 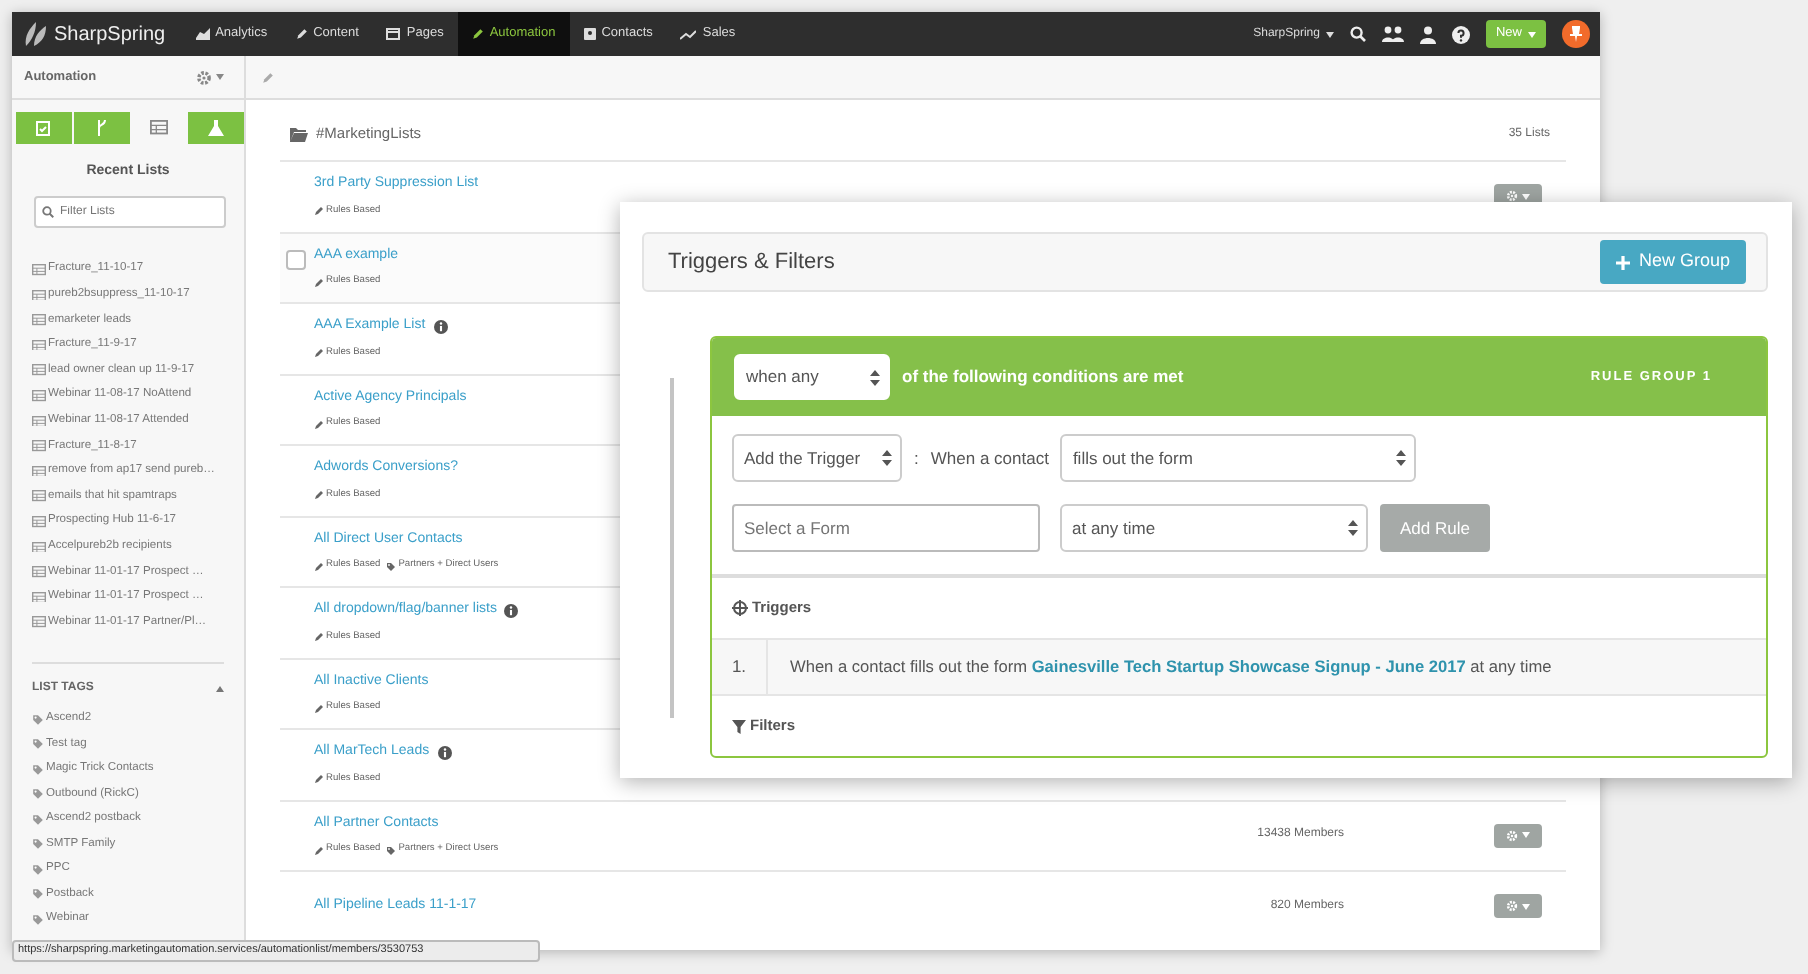 What do you see at coordinates (989, 458) in the screenshot?
I see `when-text: When a contact` at bounding box center [989, 458].